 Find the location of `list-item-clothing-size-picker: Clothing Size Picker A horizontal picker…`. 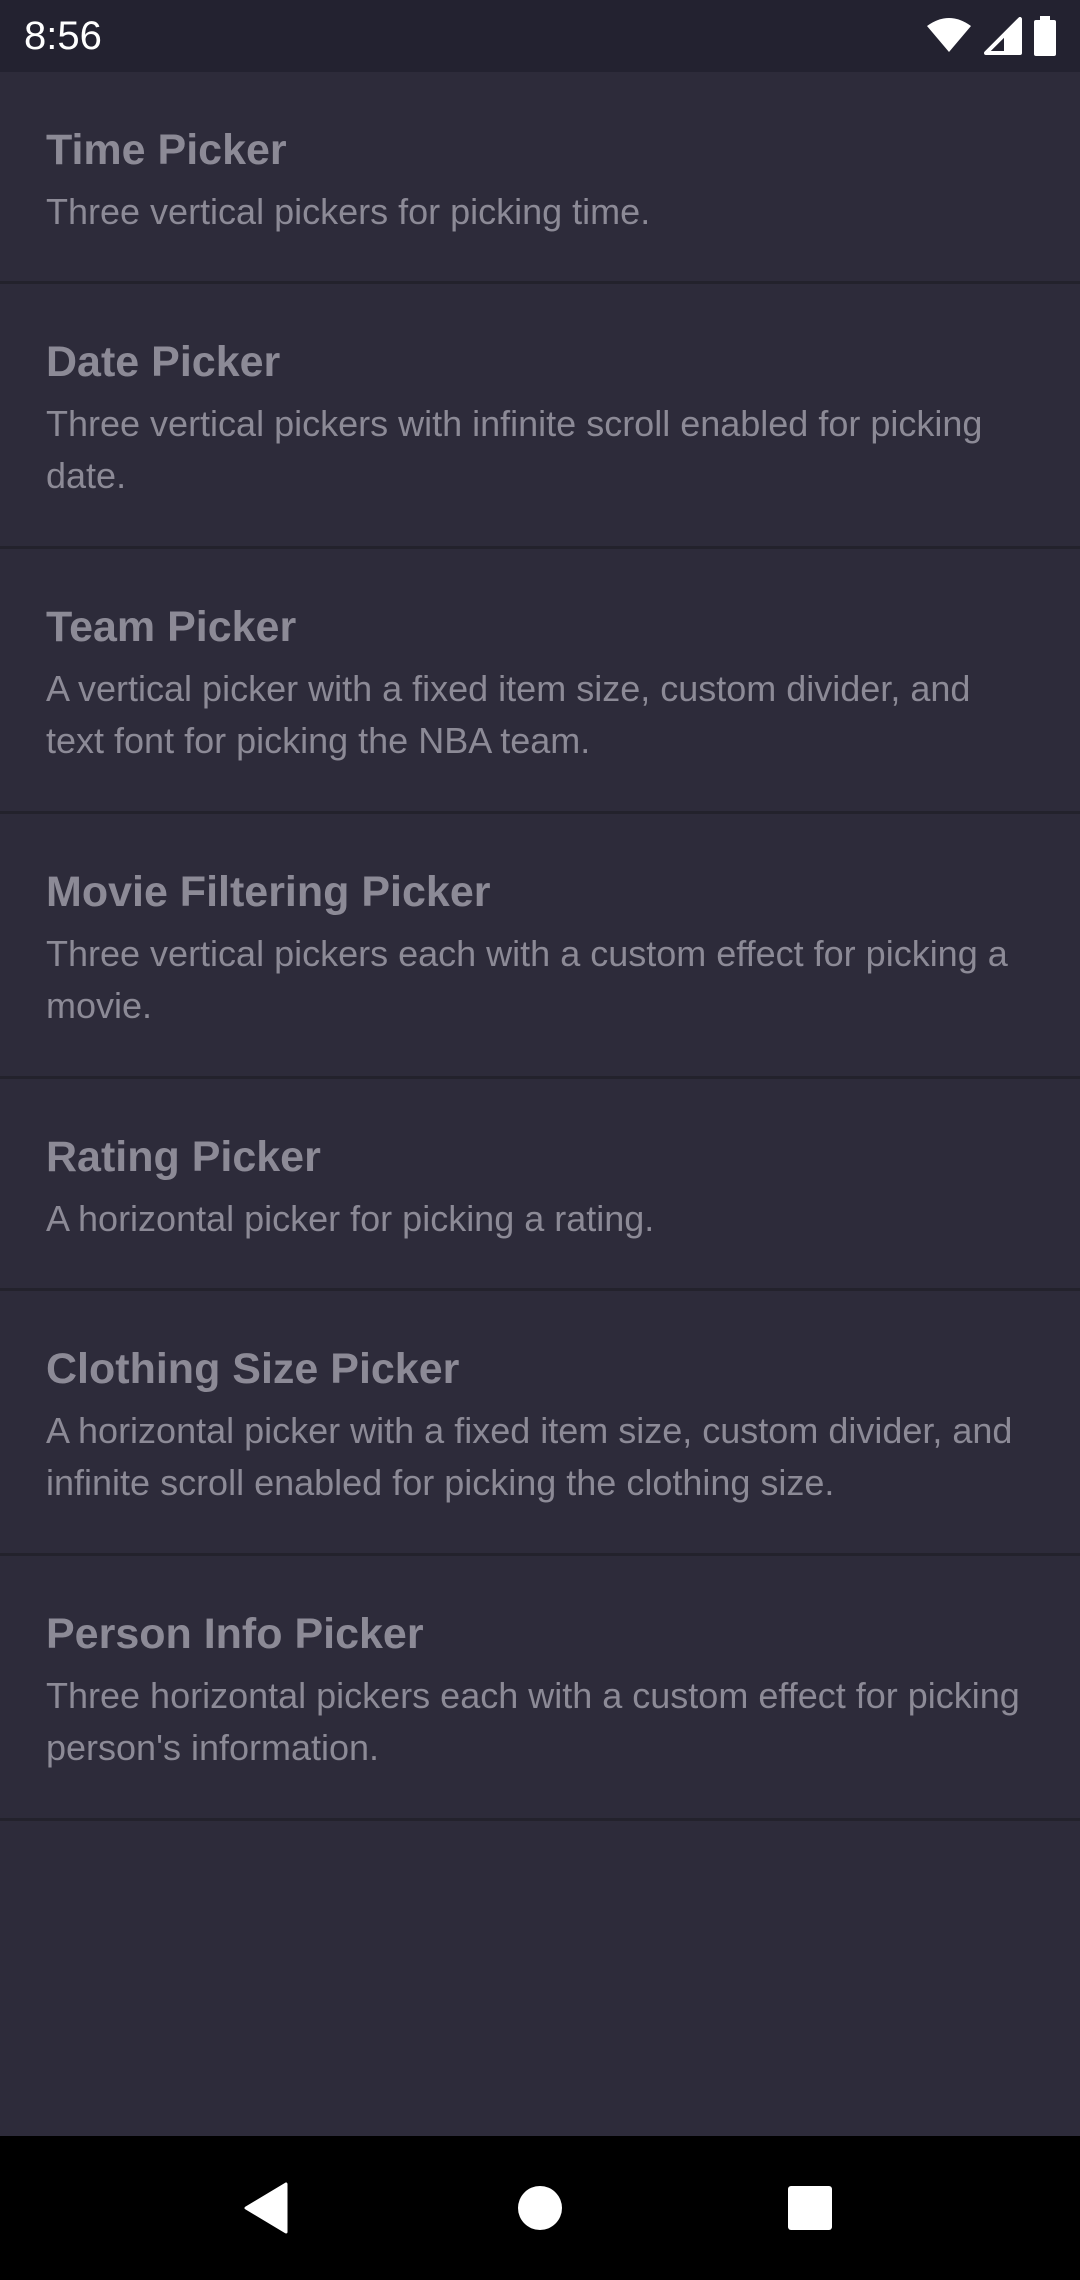

list-item-clothing-size-picker: Clothing Size Picker A horizontal picker… is located at coordinates (540, 1423).